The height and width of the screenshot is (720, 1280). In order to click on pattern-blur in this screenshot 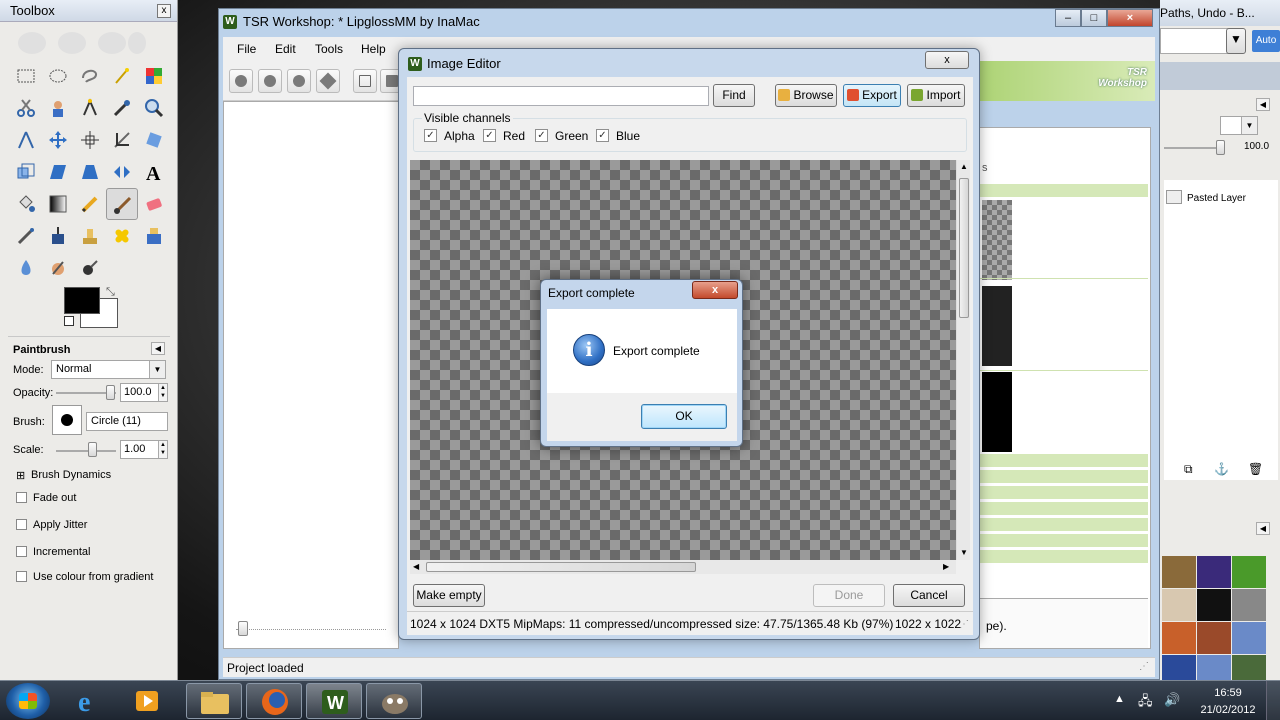, I will do `click(1214, 605)`.